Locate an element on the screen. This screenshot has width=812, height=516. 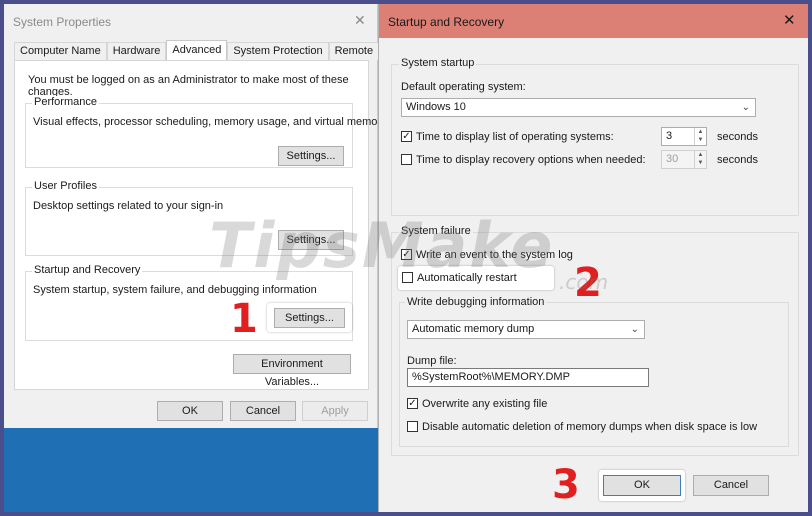
tab-advanced: Advanced is located at coordinates (197, 50).